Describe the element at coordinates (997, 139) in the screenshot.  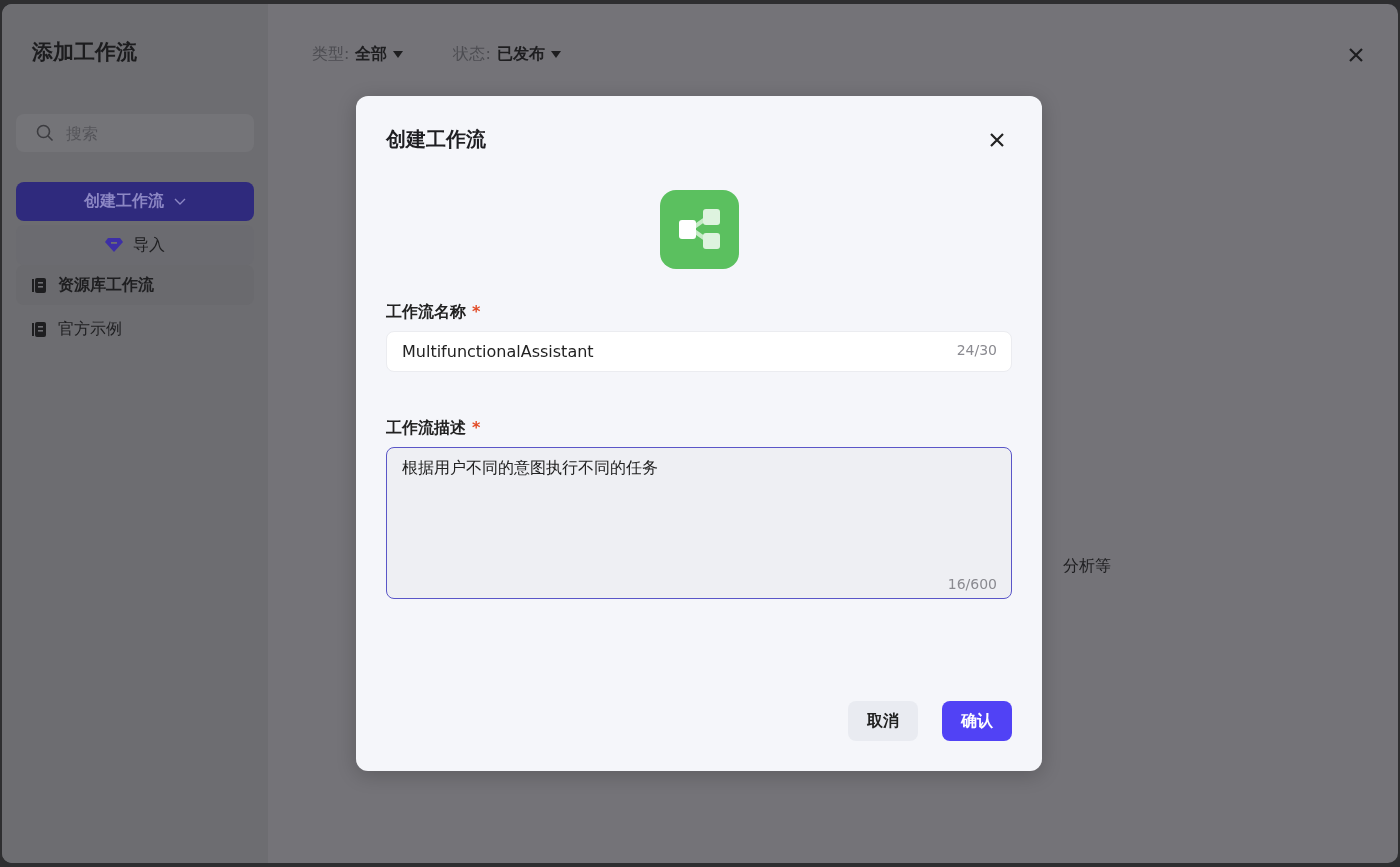
I see `close-icon` at that location.